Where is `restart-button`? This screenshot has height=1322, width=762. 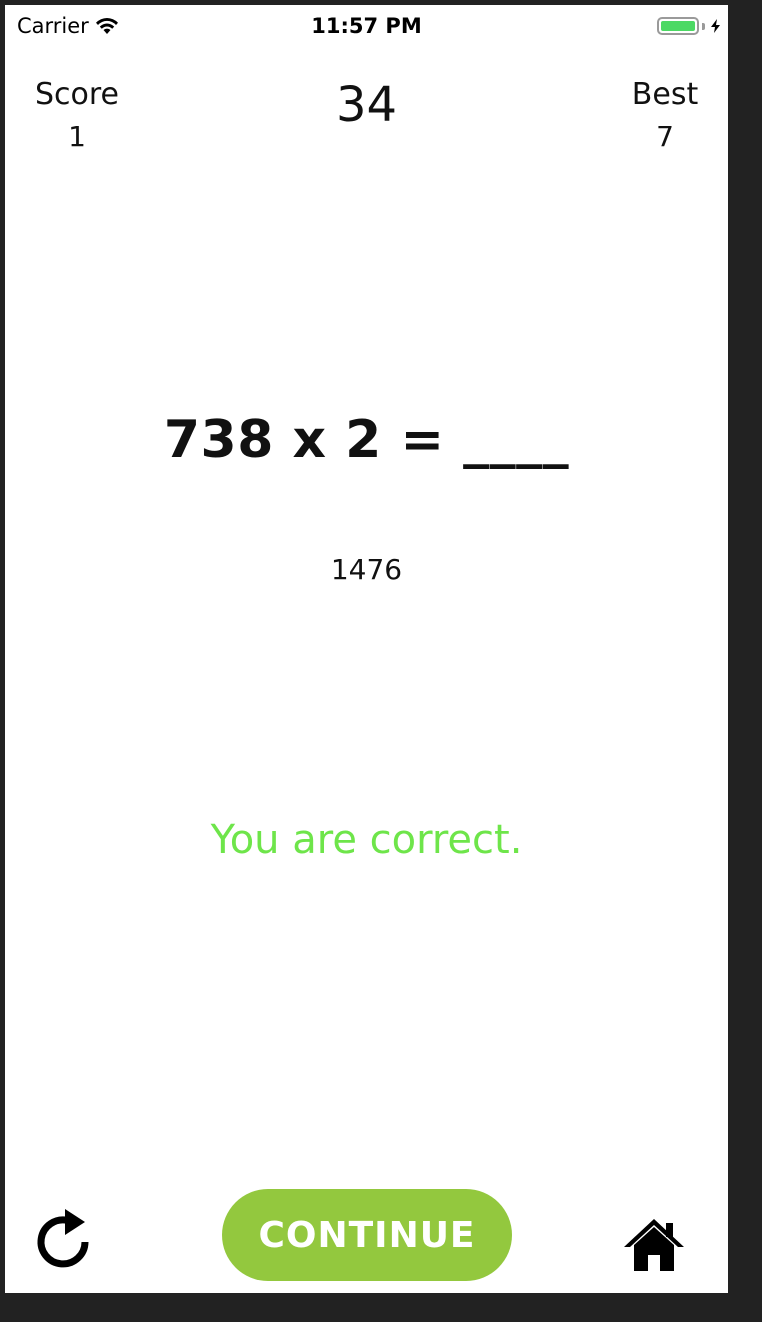
restart-button is located at coordinates (68, 1244).